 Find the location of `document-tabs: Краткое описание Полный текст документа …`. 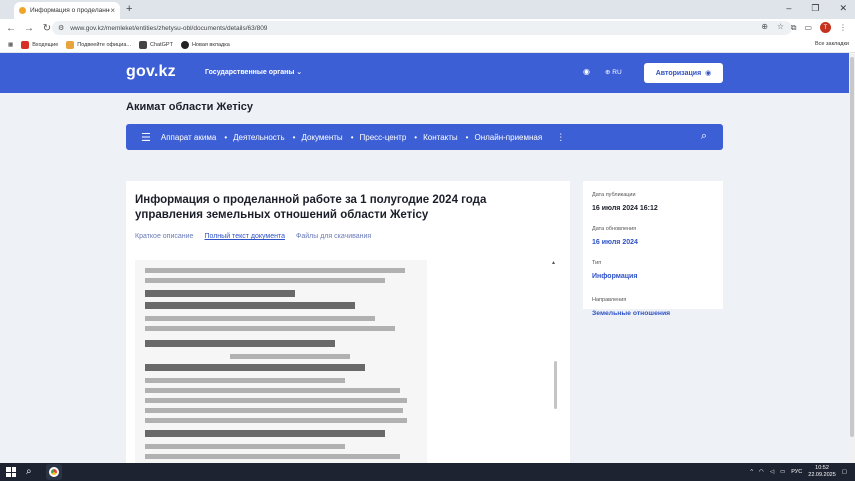

document-tabs: Краткое описание Полный текст документа … is located at coordinates (253, 236).